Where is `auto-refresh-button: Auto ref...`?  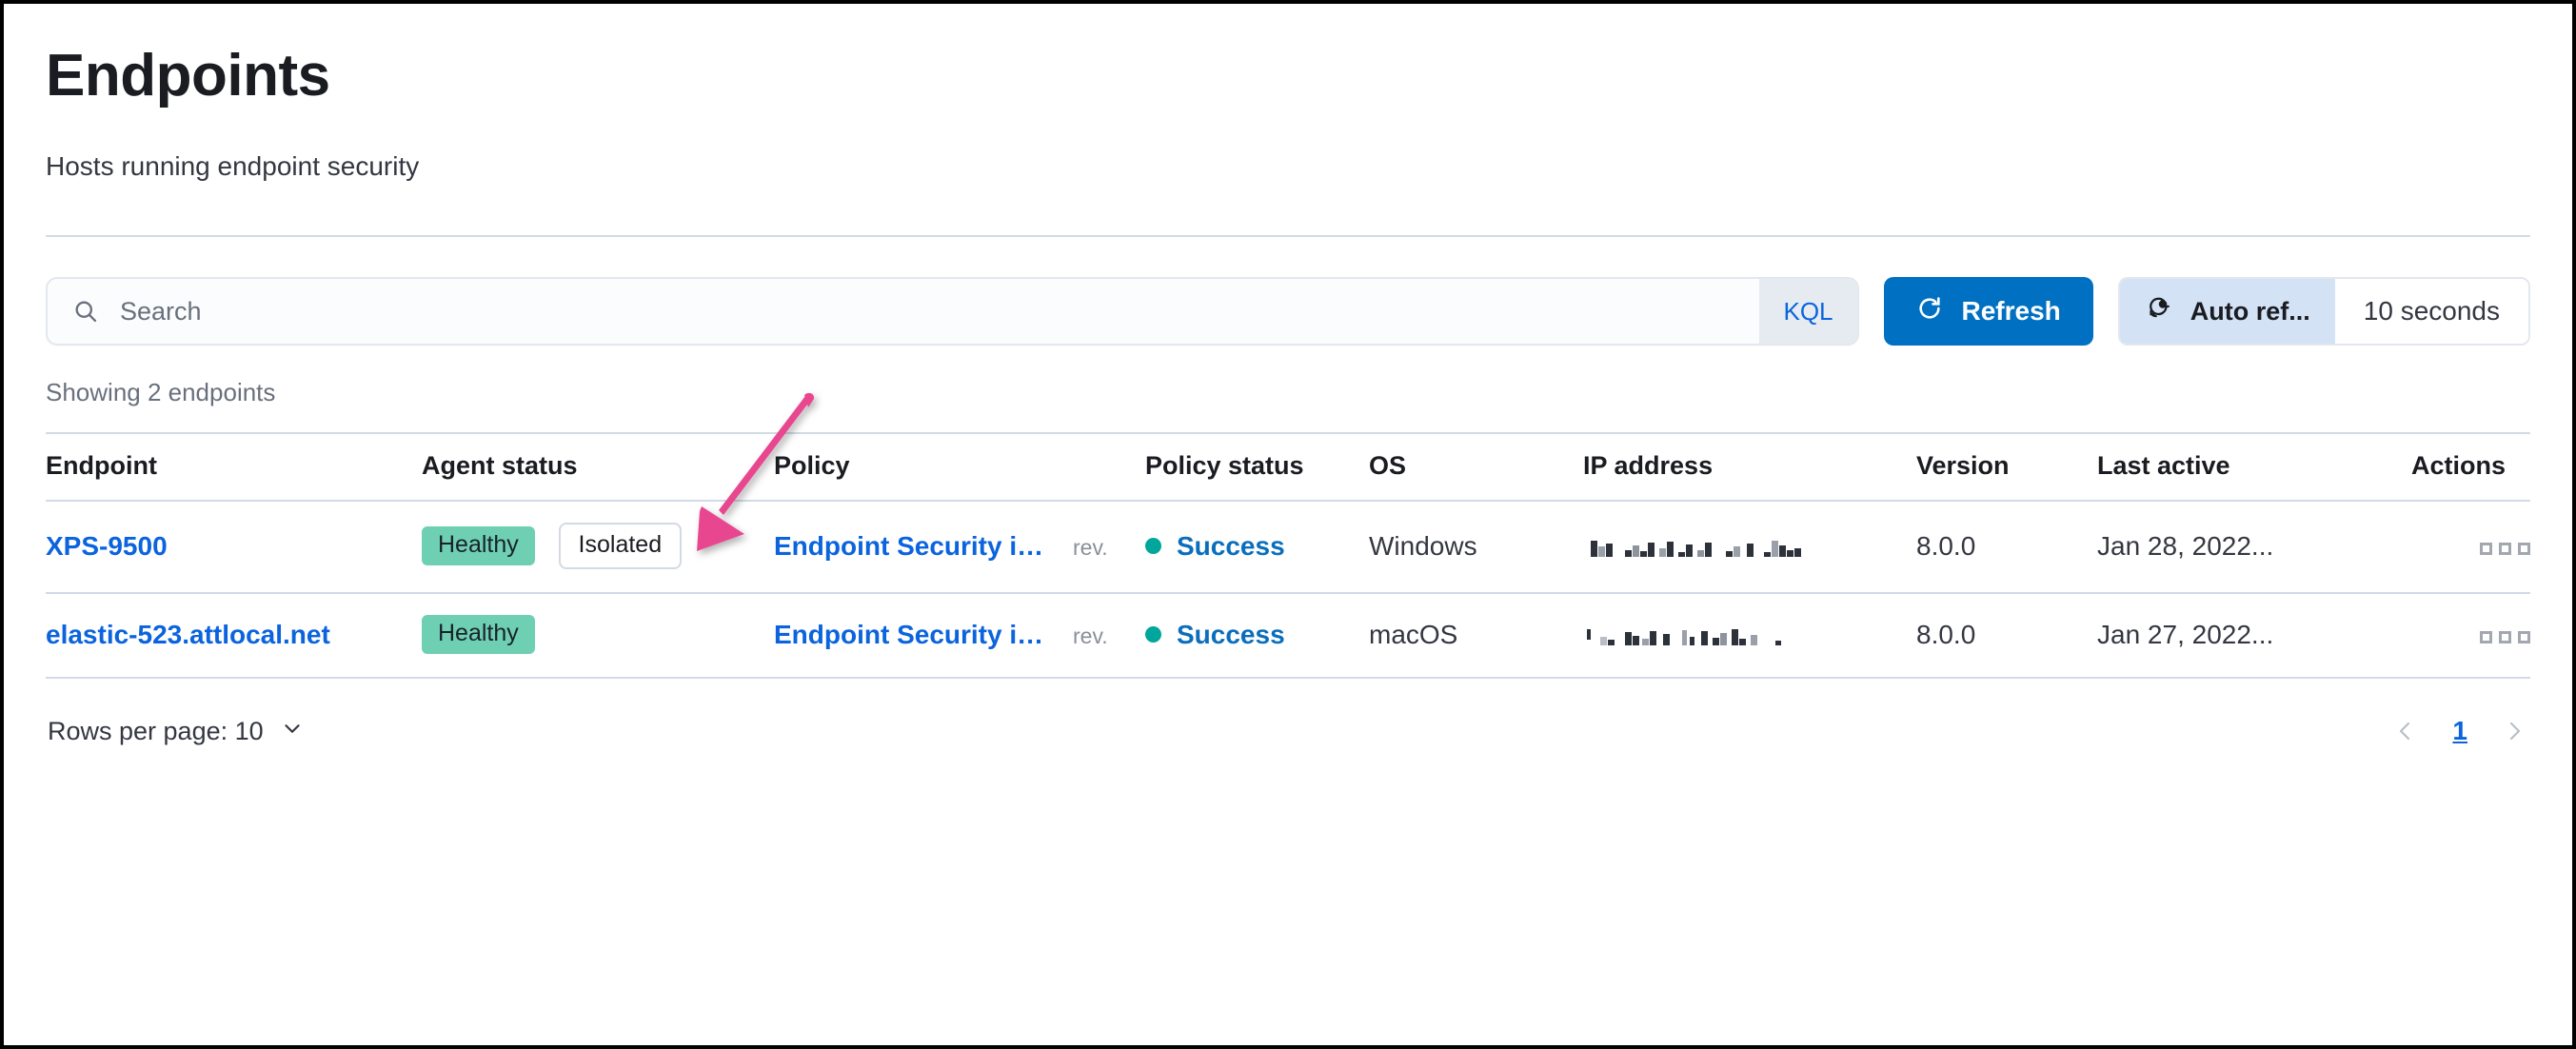 auto-refresh-button: Auto ref... is located at coordinates (2227, 312).